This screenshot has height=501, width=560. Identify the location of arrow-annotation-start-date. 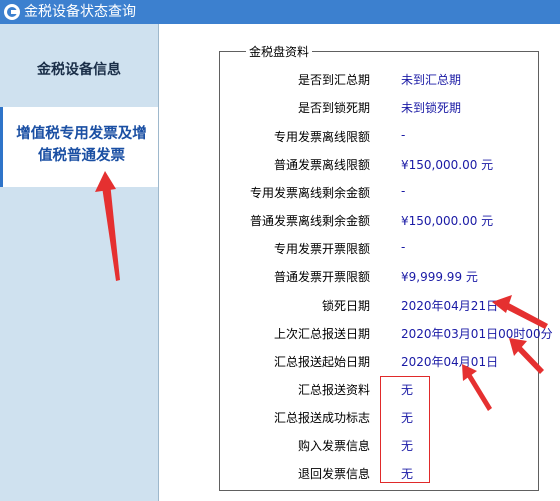
(479, 391).